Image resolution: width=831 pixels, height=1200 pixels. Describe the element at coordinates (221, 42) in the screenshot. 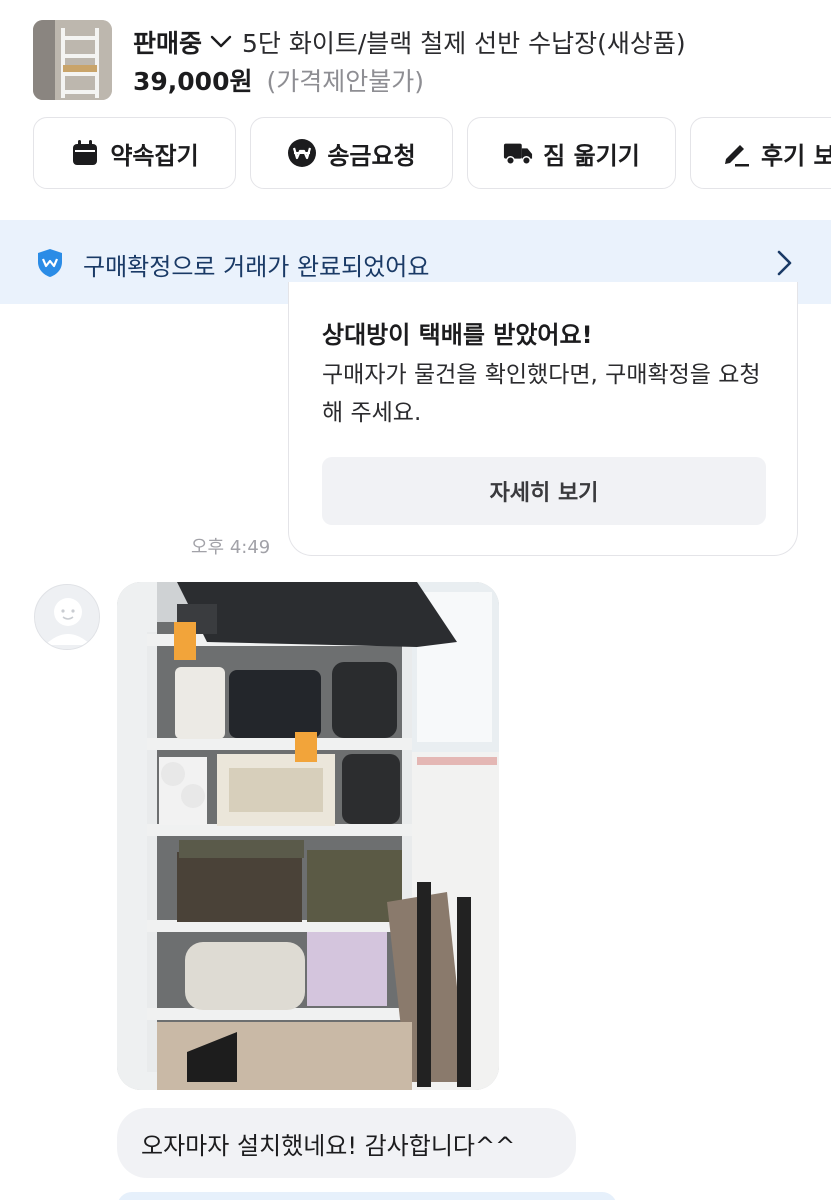

I see `chevron-down-icon` at that location.